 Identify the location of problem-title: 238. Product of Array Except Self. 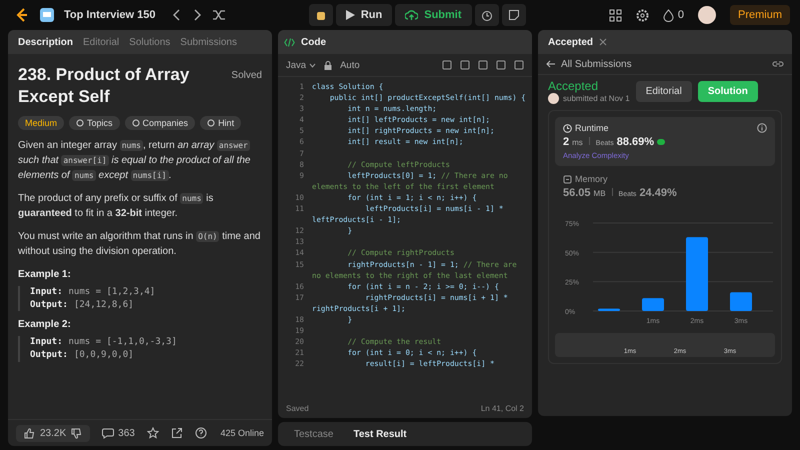
(104, 86).